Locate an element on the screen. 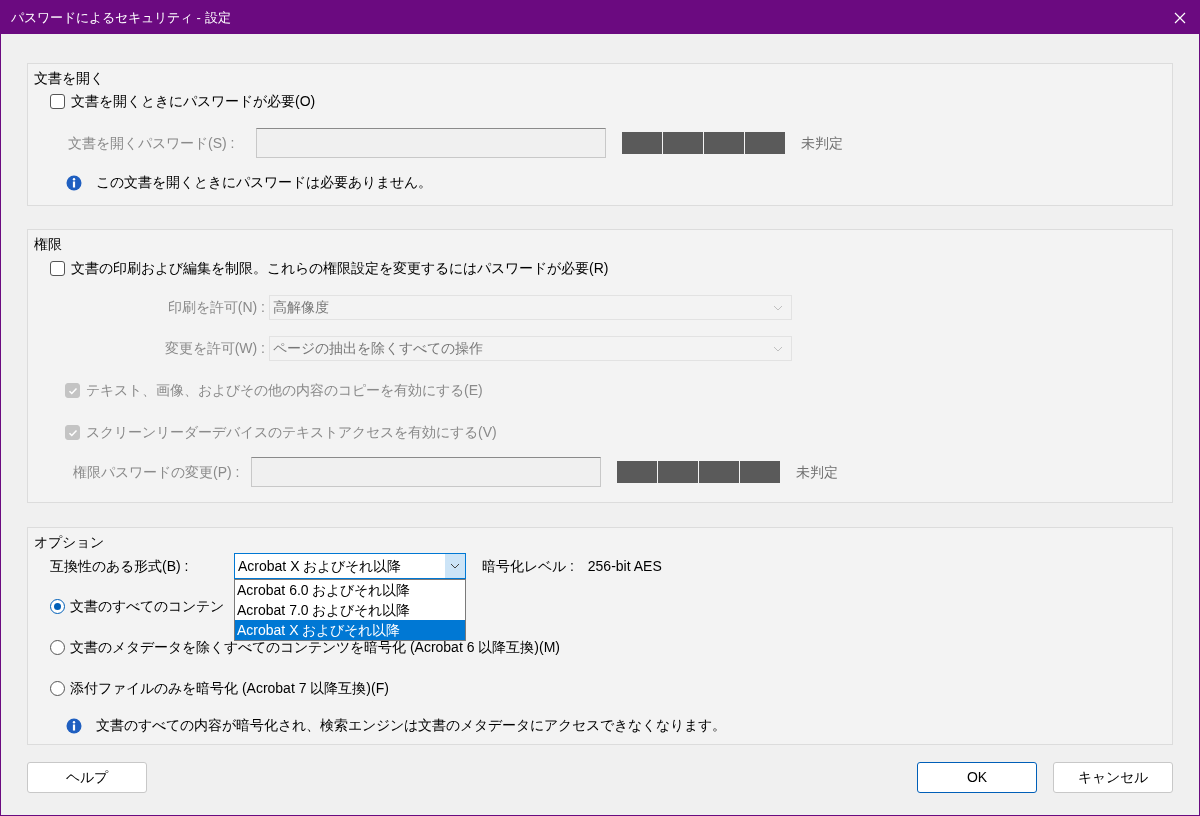 Image resolution: width=1200 pixels, height=816 pixels. group-title: 文書を開く is located at coordinates (69, 78).